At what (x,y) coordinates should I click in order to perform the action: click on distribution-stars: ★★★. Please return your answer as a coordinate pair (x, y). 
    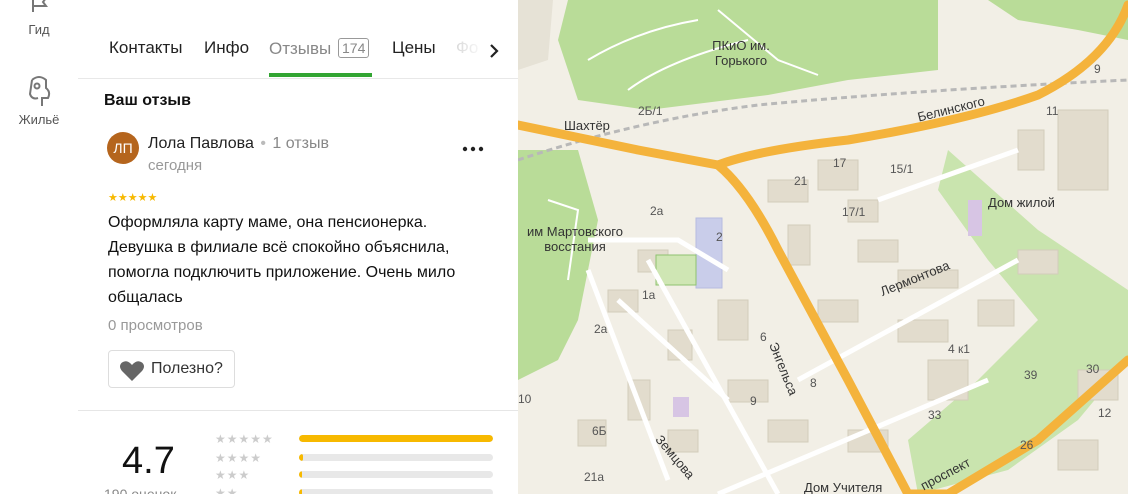
    Looking at the image, I should click on (233, 475).